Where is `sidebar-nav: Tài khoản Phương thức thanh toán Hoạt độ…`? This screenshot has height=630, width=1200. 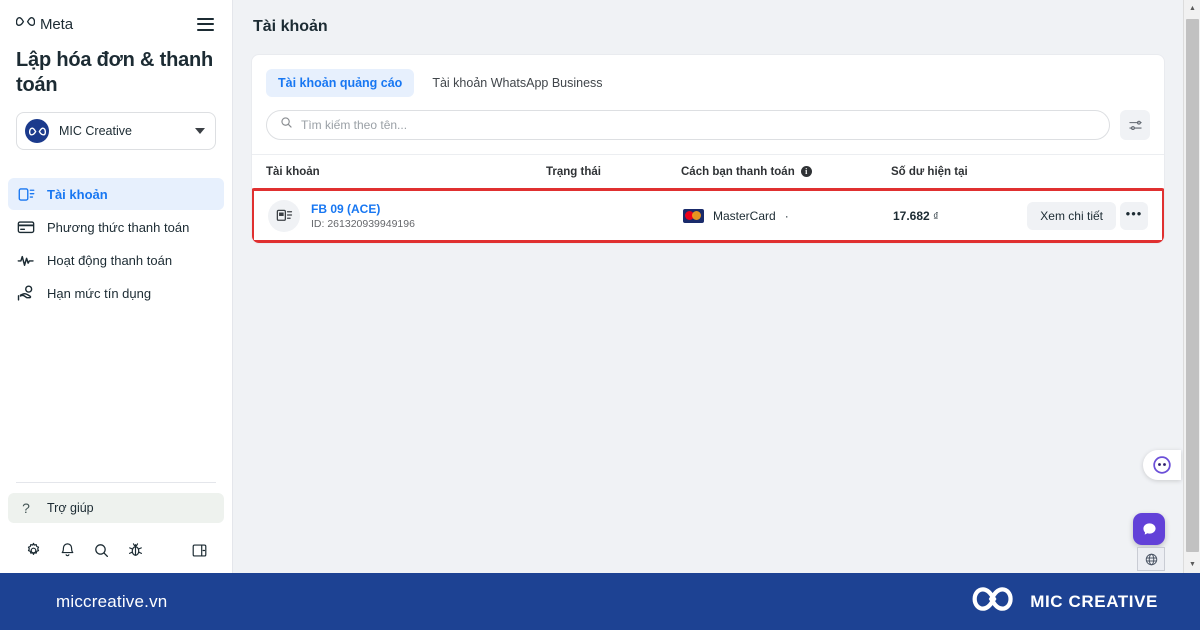
sidebar-nav: Tài khoản Phương thức thanh toán Hoạt độ… is located at coordinates (116, 243).